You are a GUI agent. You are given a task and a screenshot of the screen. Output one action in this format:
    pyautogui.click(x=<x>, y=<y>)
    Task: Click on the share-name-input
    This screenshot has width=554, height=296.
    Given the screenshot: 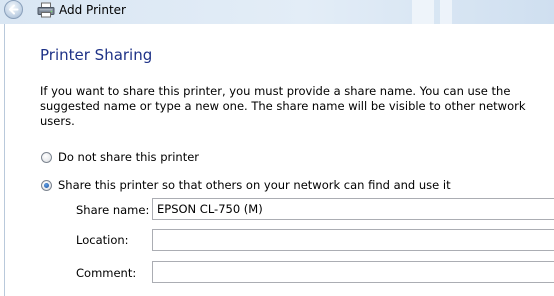 What is the action you would take?
    pyautogui.click(x=353, y=209)
    